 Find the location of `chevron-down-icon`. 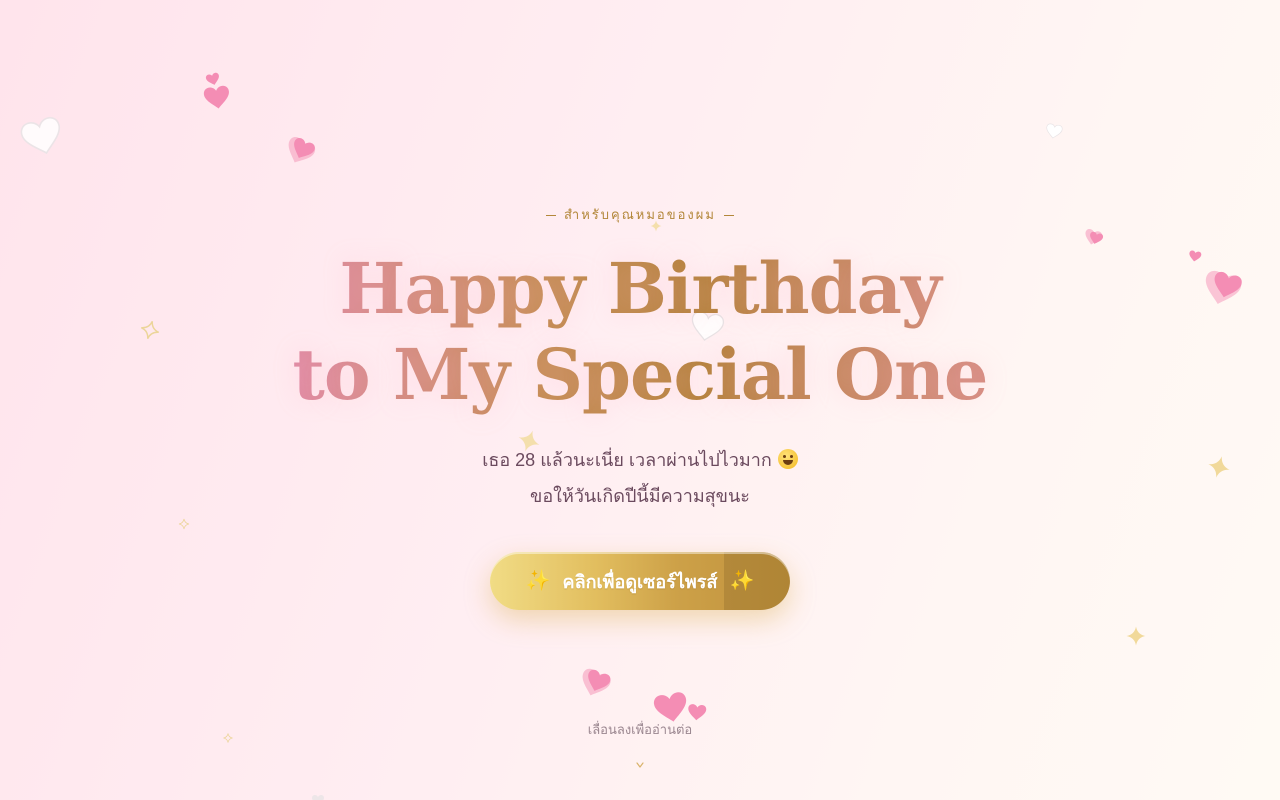

chevron-down-icon is located at coordinates (640, 765).